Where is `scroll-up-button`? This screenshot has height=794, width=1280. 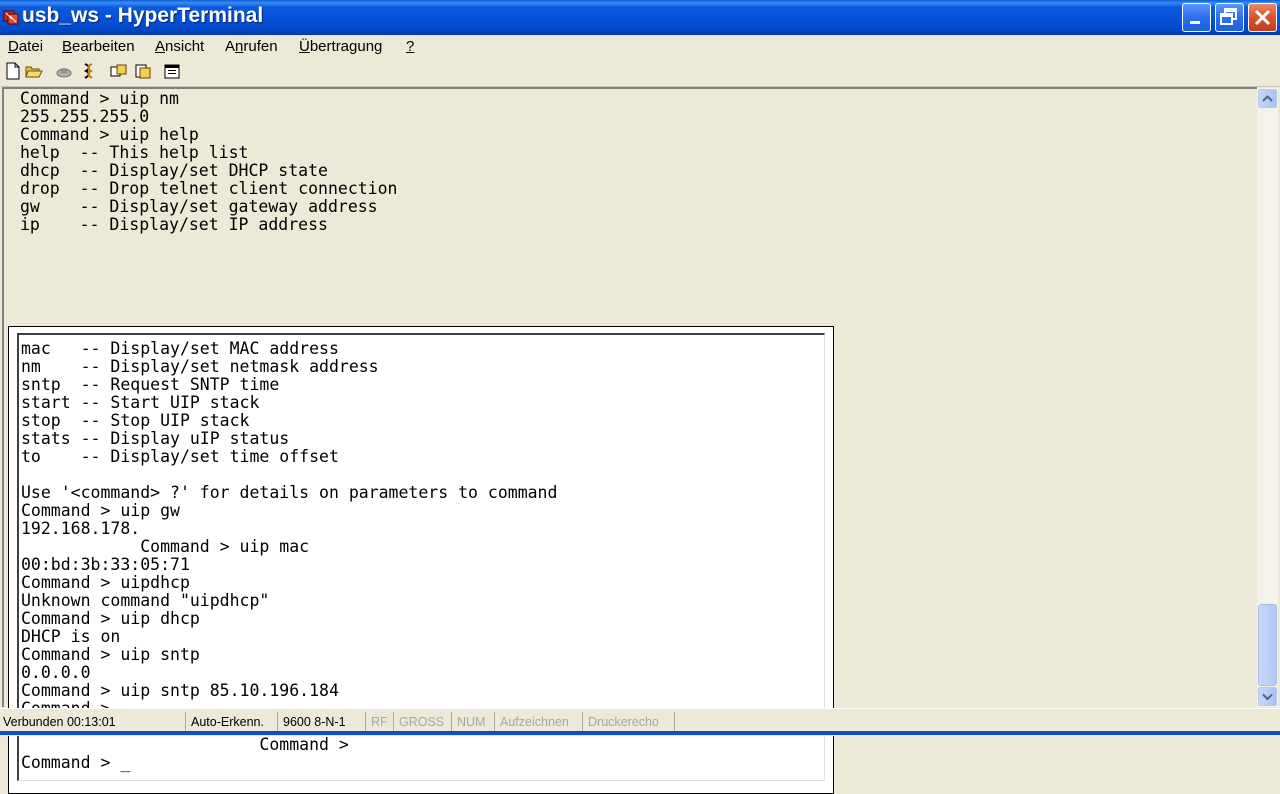
scroll-up-button is located at coordinates (1267, 98).